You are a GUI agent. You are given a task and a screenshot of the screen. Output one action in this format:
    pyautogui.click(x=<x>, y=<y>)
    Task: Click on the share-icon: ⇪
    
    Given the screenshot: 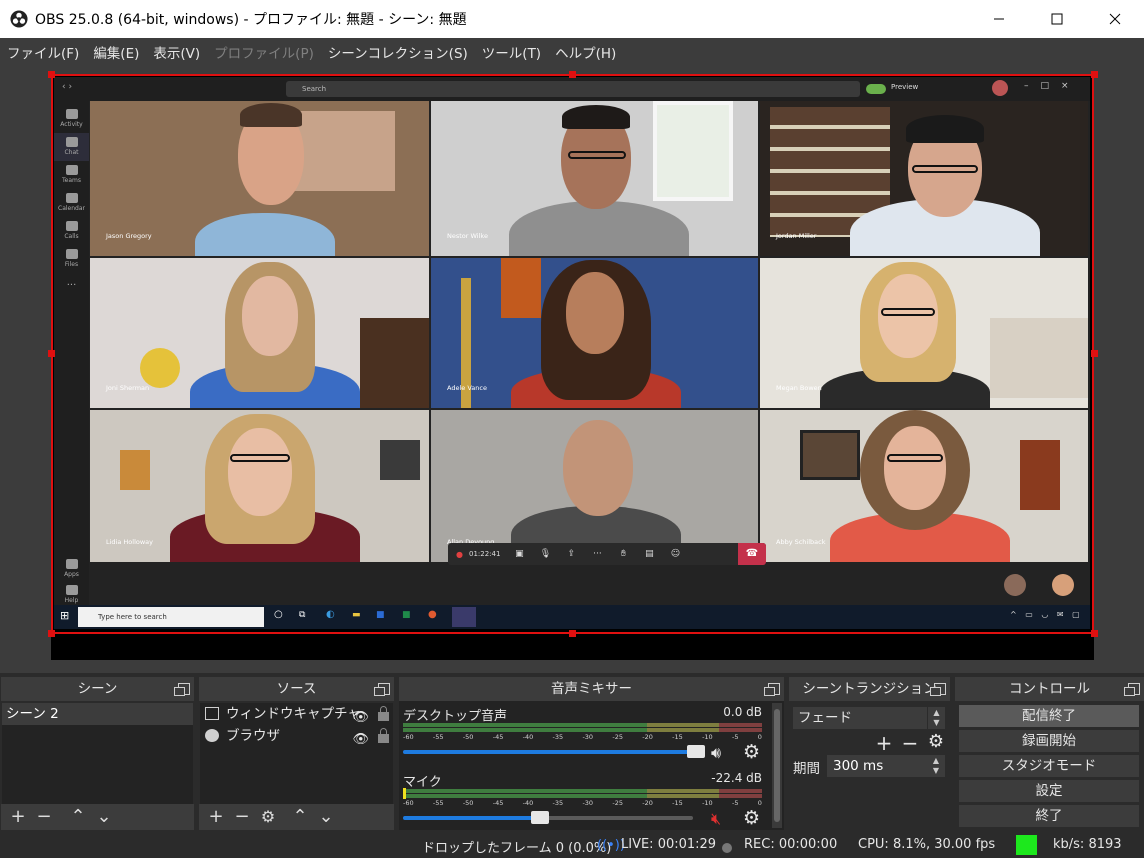 What is the action you would take?
    pyautogui.click(x=571, y=554)
    